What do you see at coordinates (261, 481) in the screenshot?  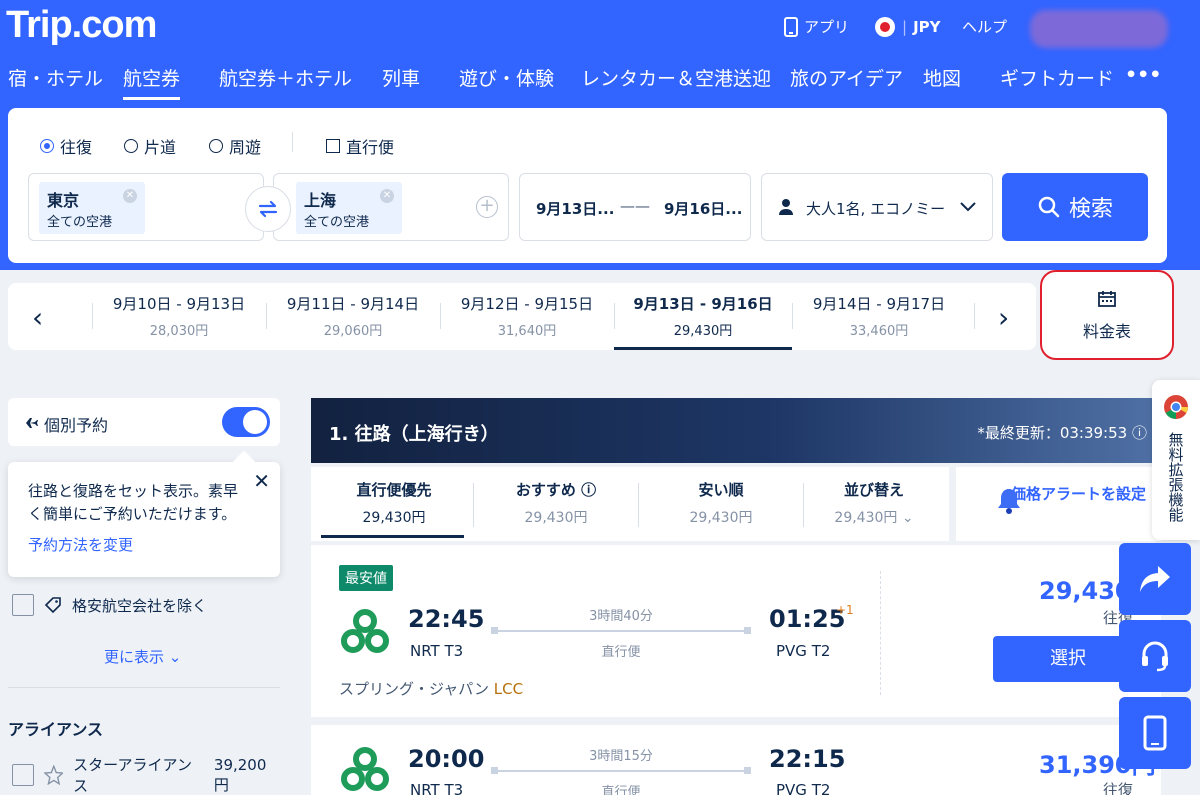 I see `close-icon: ✕` at bounding box center [261, 481].